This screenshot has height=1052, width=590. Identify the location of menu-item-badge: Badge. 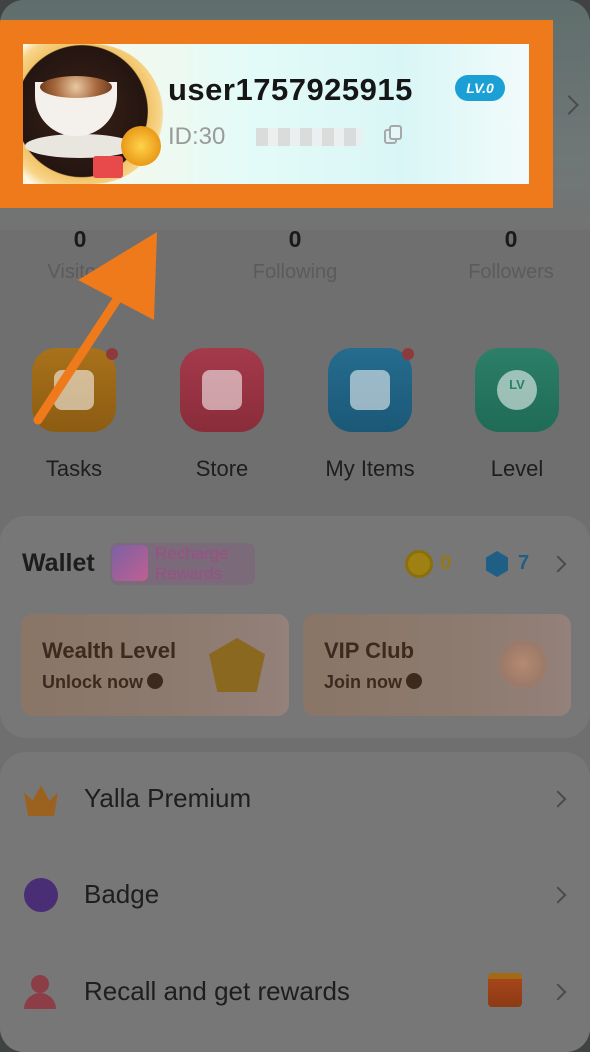
(295, 896).